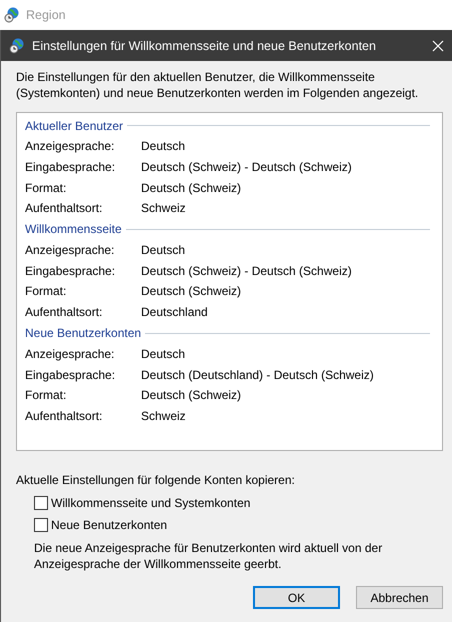 This screenshot has height=622, width=452. I want to click on note-text: Die neue Anzeigesprache für Benutzerkonten wird aktuell von der Anzeigesprache der Willkommensseite geerbt., so click(209, 556).